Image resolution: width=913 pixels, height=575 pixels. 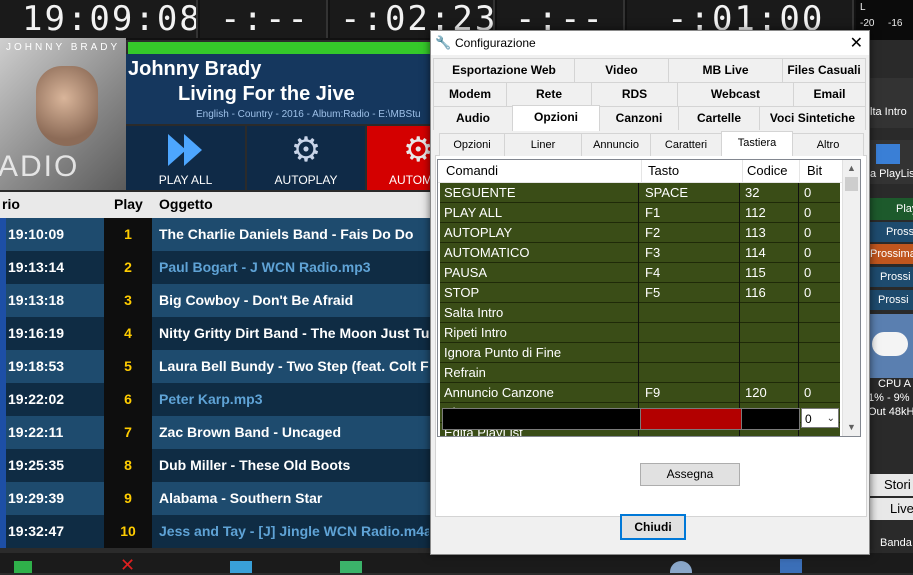 What do you see at coordinates (757, 143) in the screenshot?
I see `subtab-tastiera: Tastiera` at bounding box center [757, 143].